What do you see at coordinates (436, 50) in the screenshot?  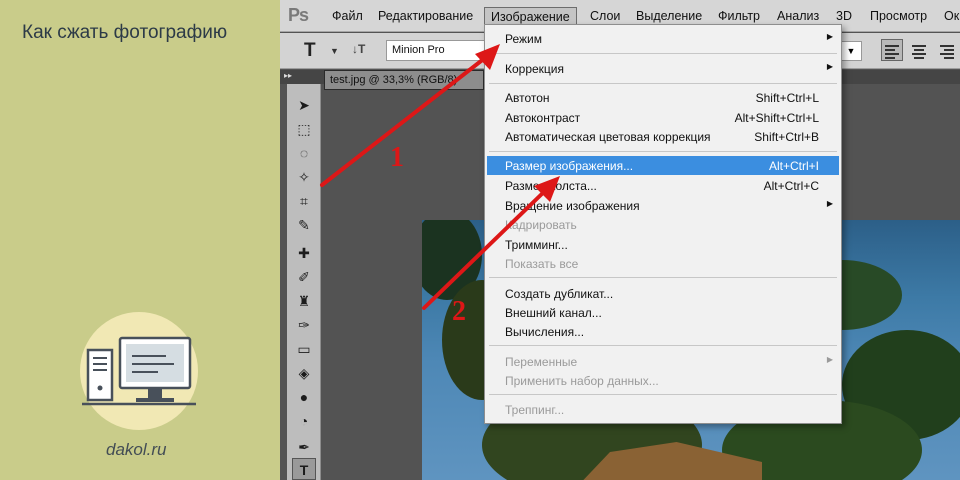 I see `font-family-field: Minion Pro` at bounding box center [436, 50].